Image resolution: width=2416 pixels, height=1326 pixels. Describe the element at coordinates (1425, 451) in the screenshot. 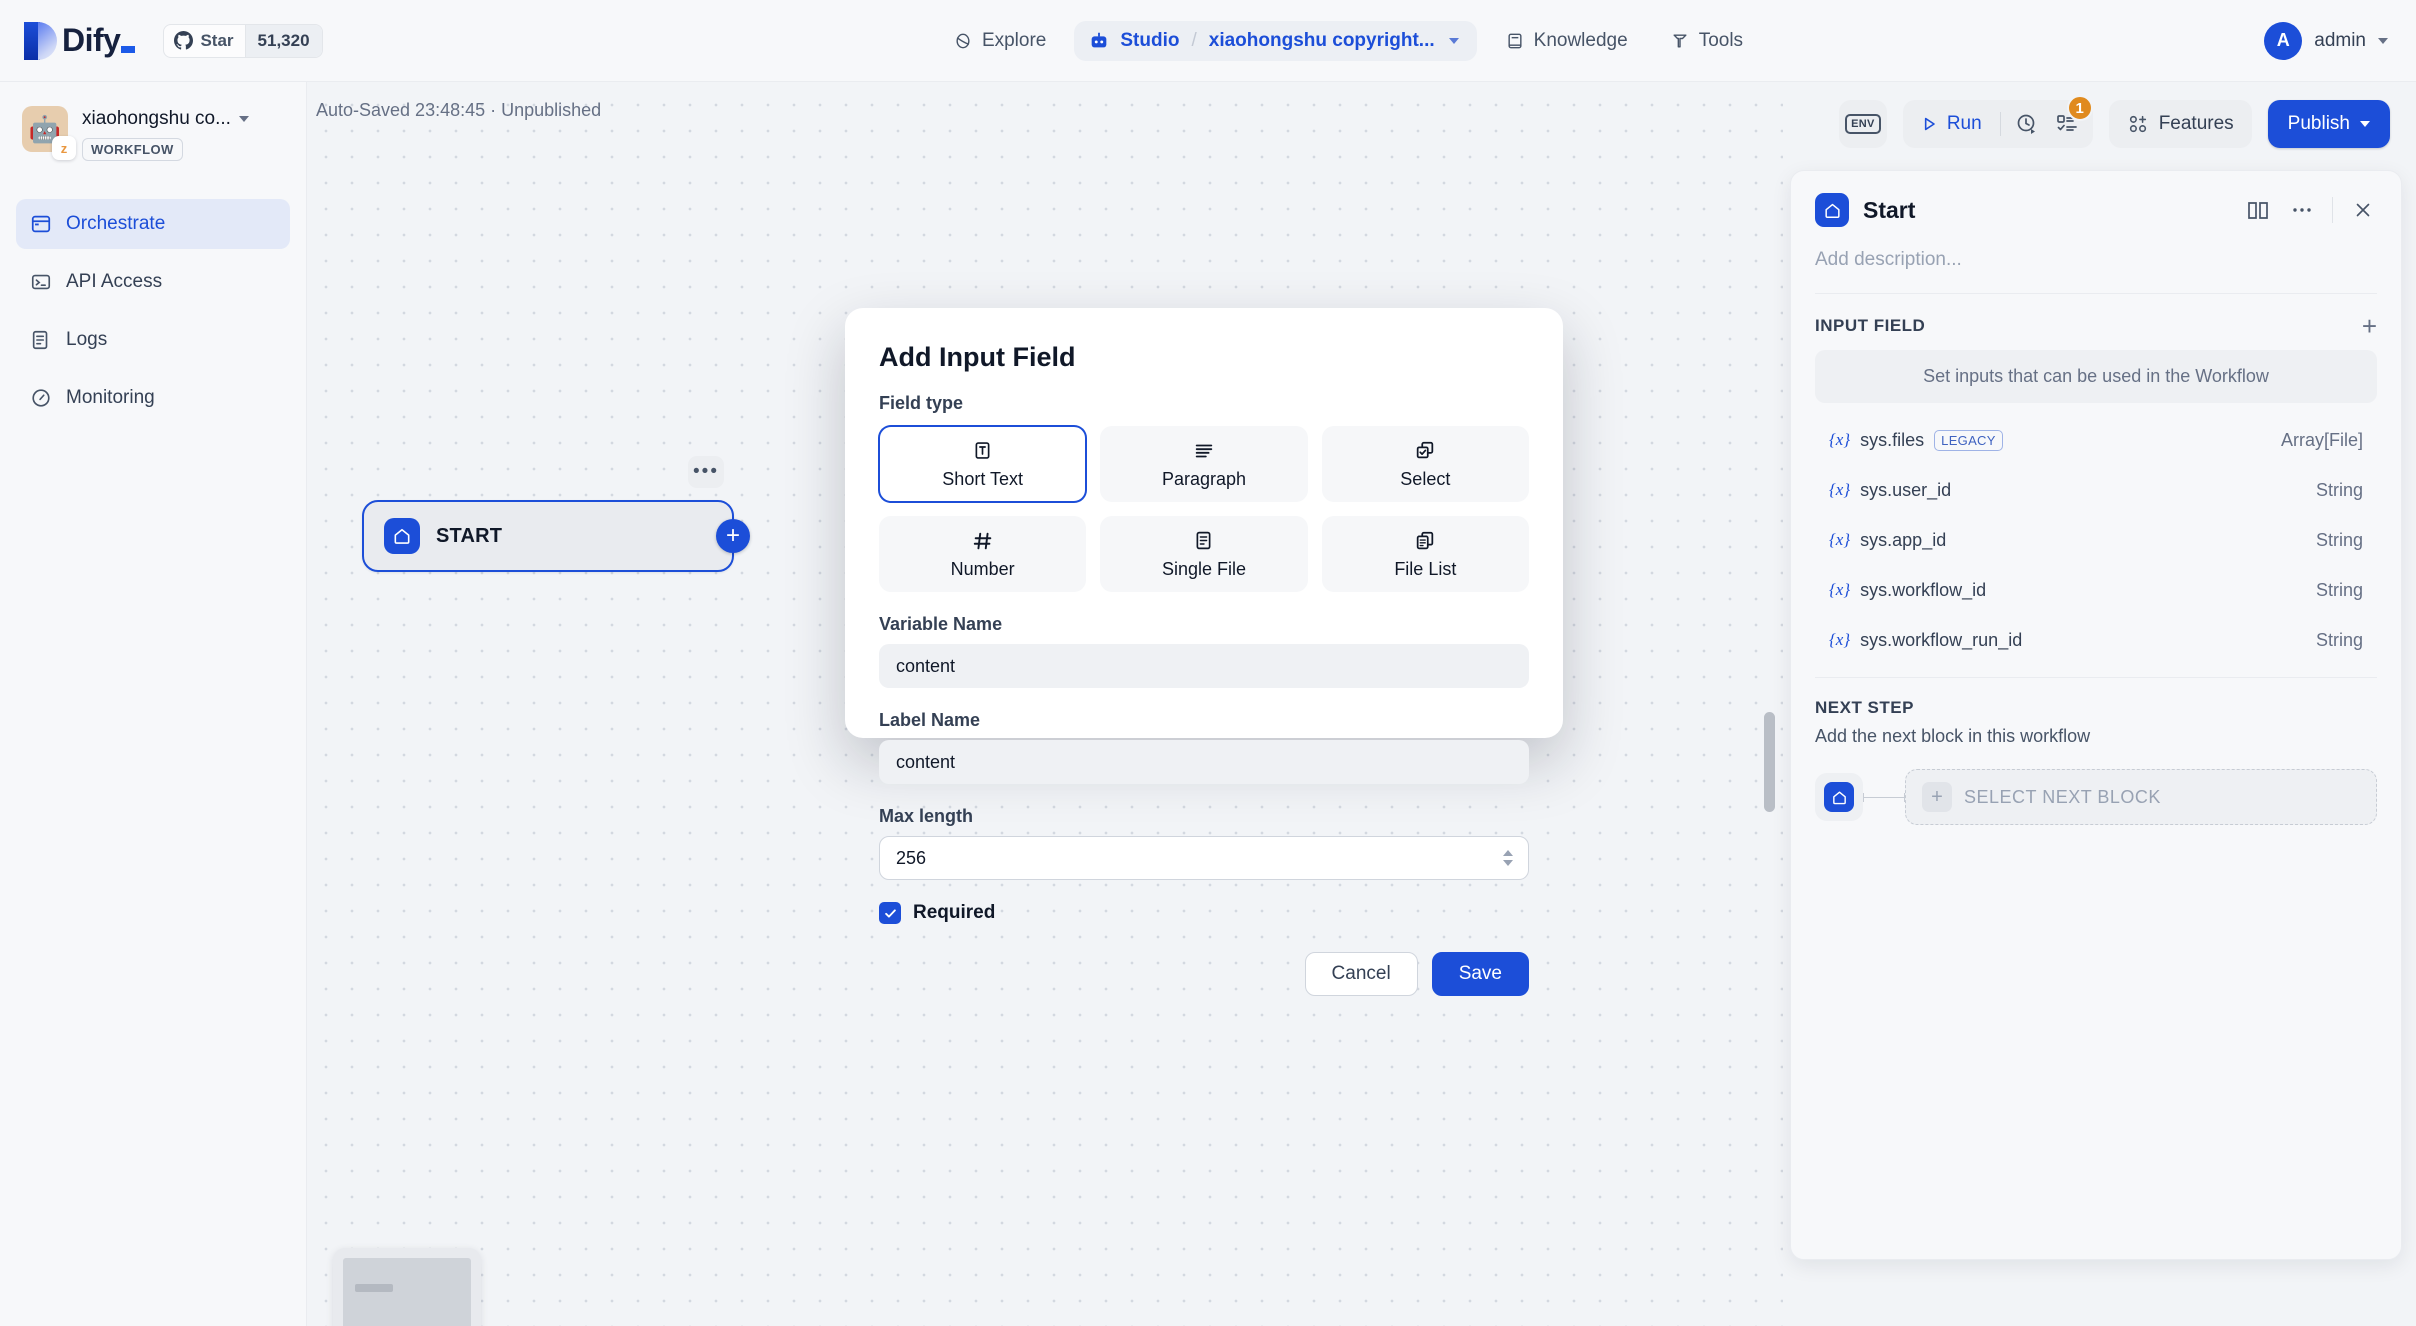

I see `checkbox-stack-icon` at that location.